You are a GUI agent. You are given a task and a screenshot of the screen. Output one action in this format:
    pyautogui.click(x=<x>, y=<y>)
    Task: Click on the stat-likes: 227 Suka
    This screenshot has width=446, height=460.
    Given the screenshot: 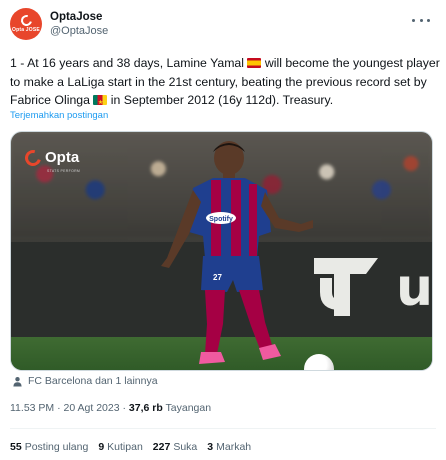 What is the action you would take?
    pyautogui.click(x=175, y=447)
    